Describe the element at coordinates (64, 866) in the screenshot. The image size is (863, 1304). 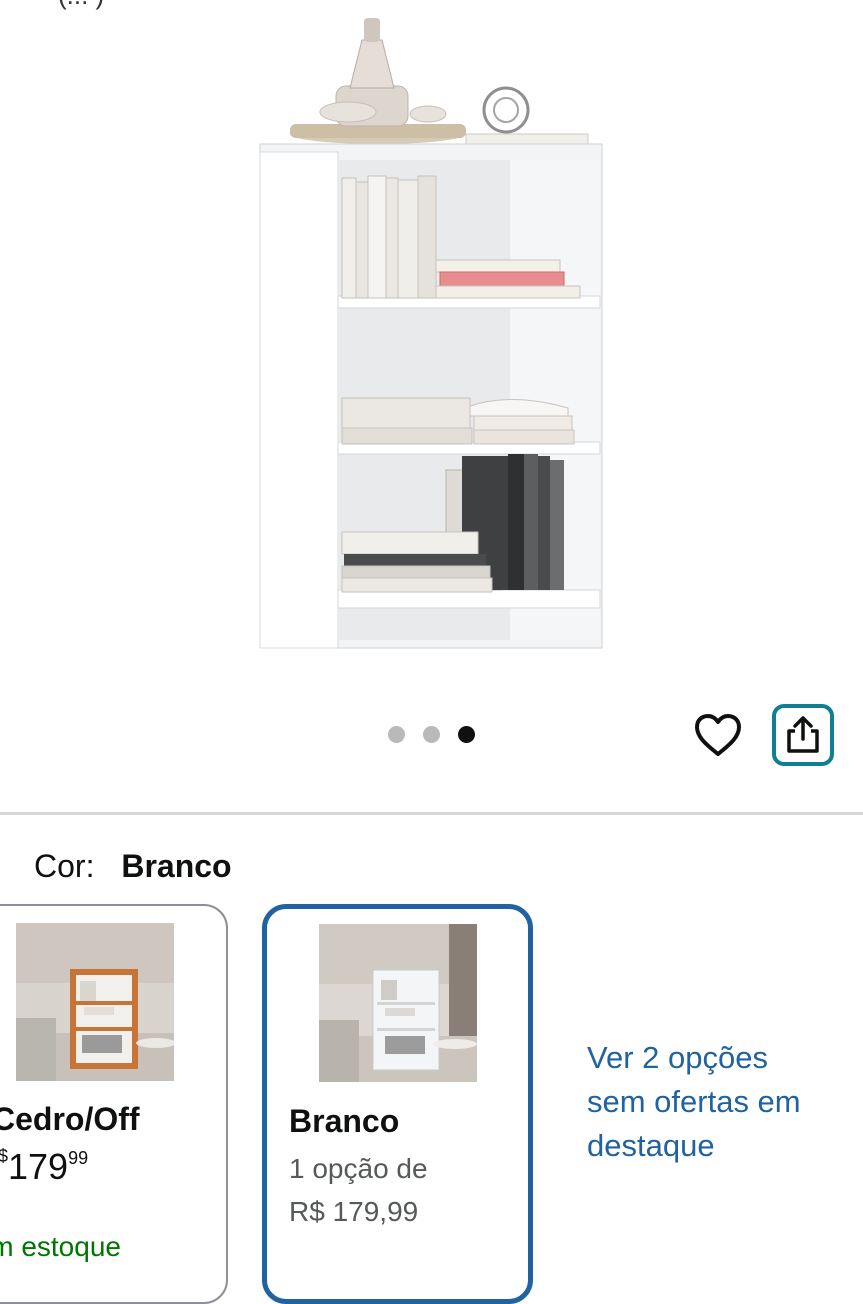
I see `variation-label: Cor:` at that location.